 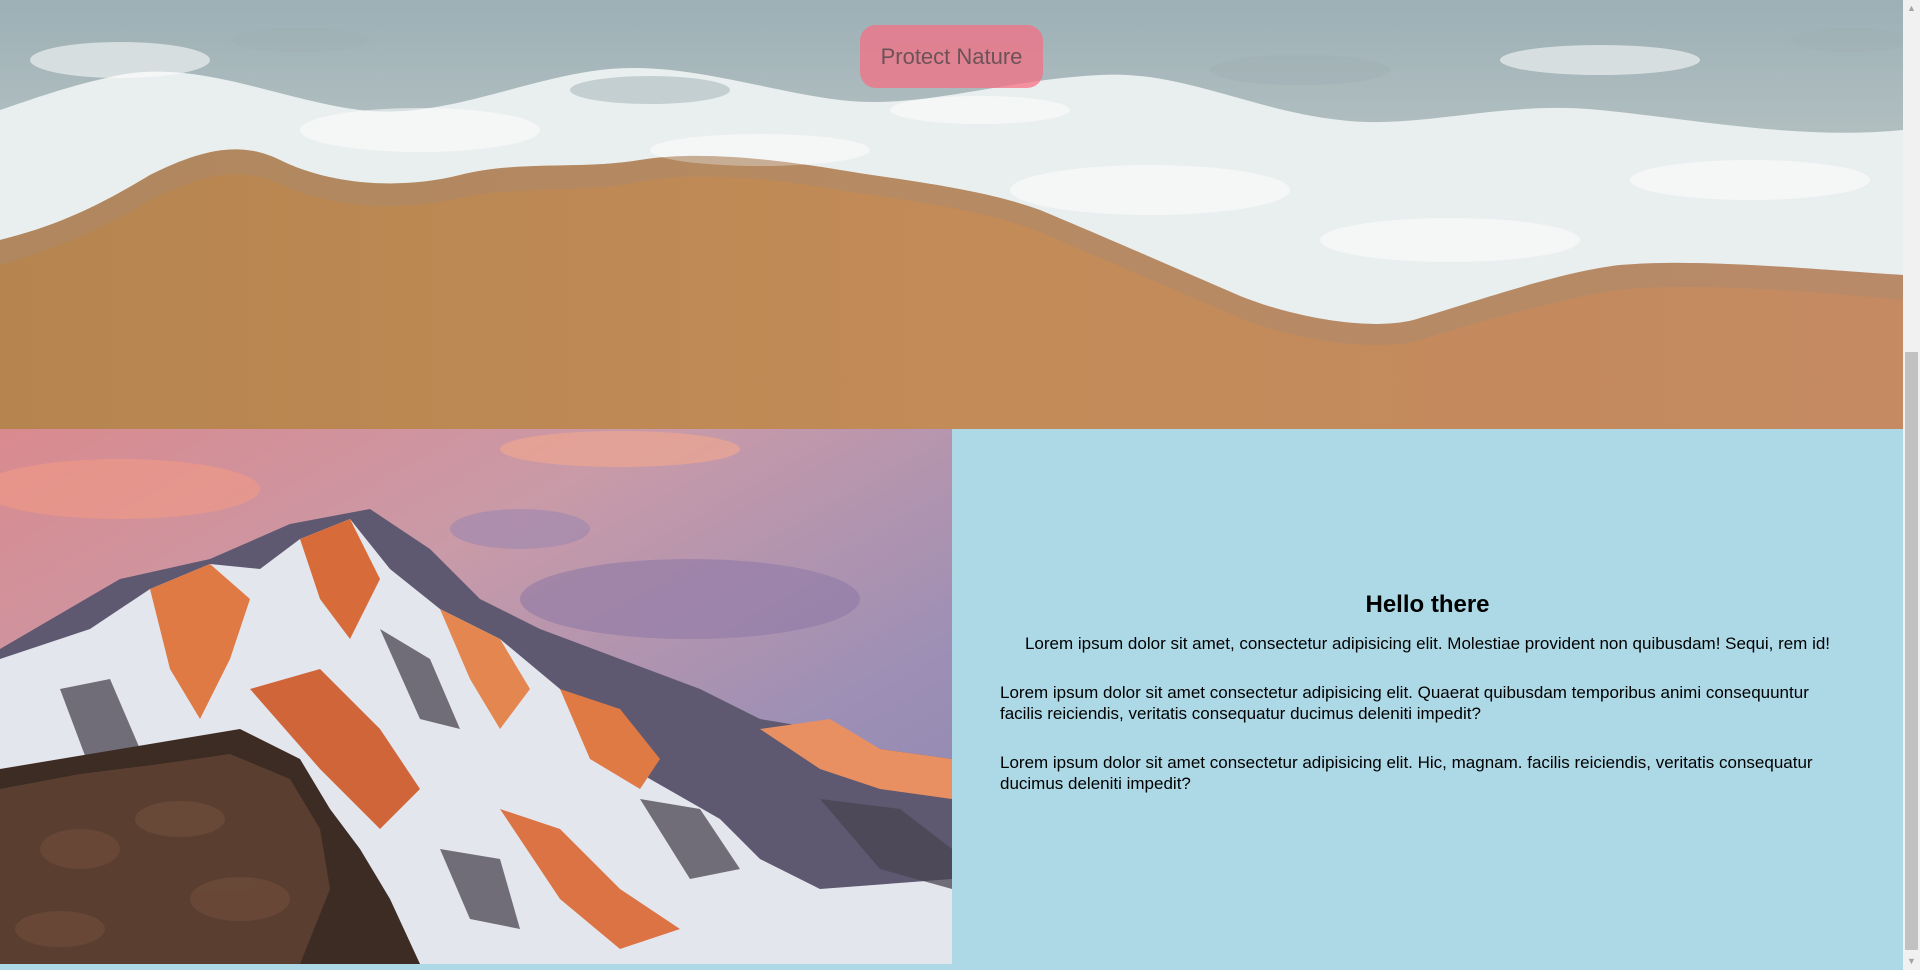 I want to click on footer-strip, so click(x=951, y=967).